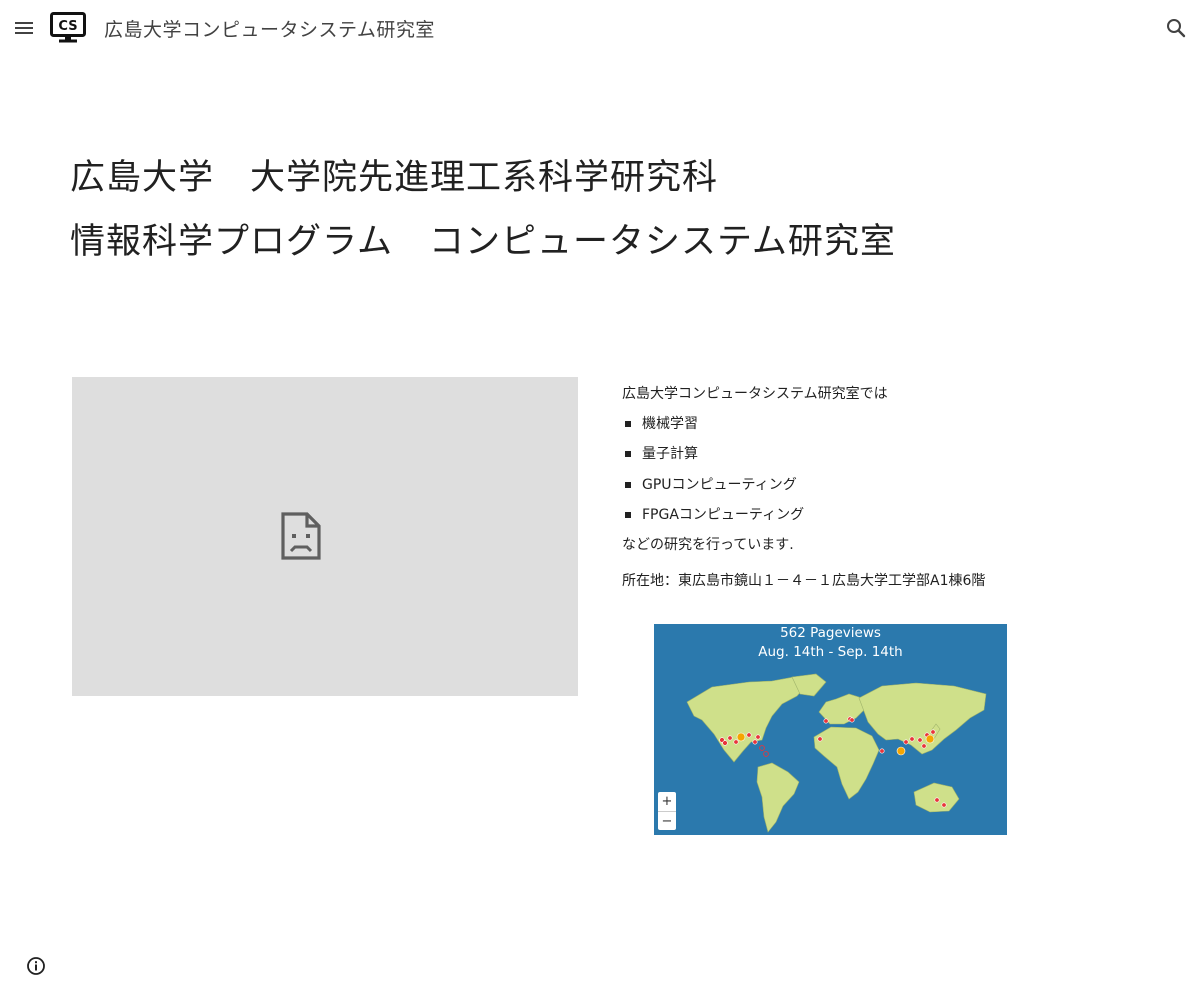  What do you see at coordinates (708, 545) in the screenshot?
I see `outro-text: などの研究を行っています.` at bounding box center [708, 545].